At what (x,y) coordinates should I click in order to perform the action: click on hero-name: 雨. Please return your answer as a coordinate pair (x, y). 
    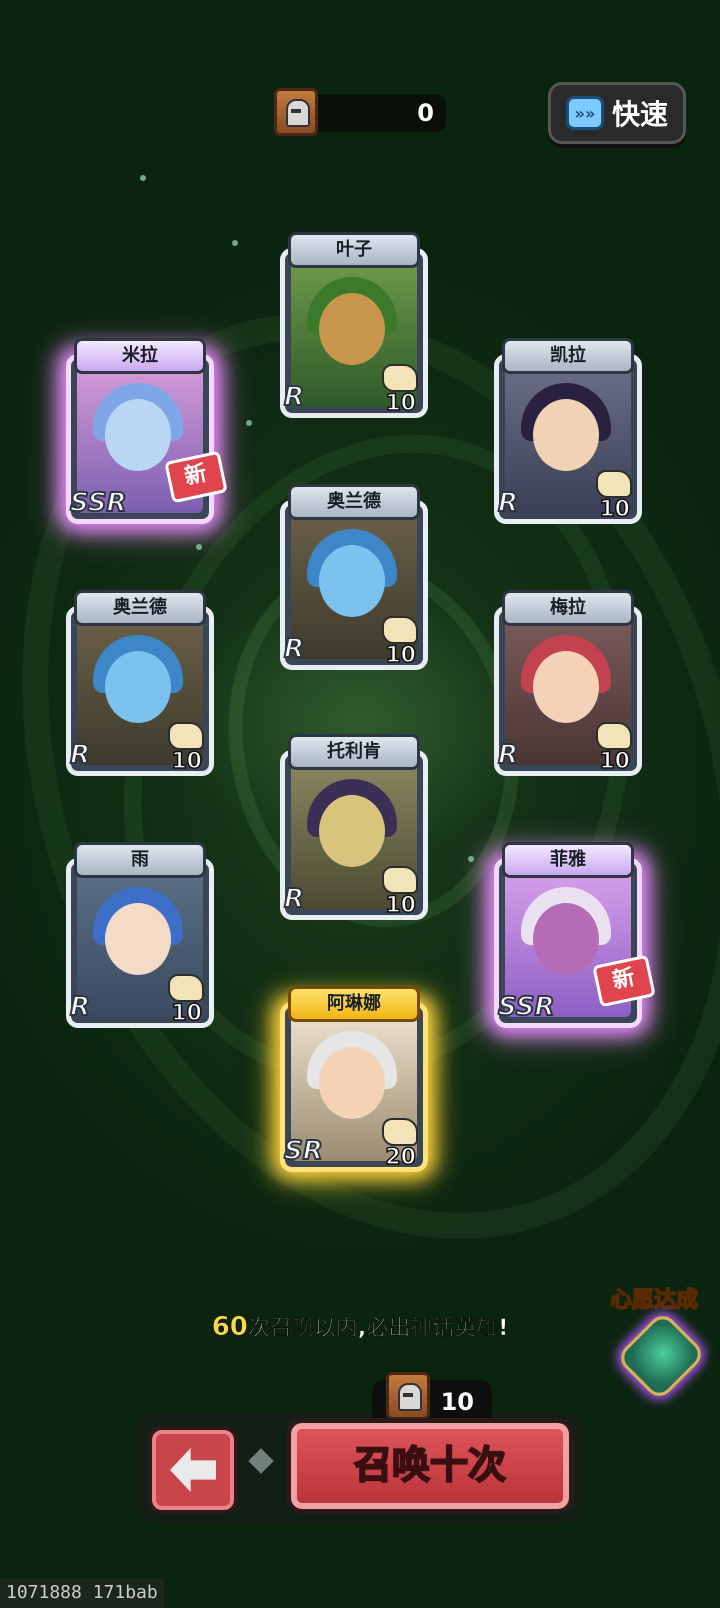
    Looking at the image, I should click on (140, 860).